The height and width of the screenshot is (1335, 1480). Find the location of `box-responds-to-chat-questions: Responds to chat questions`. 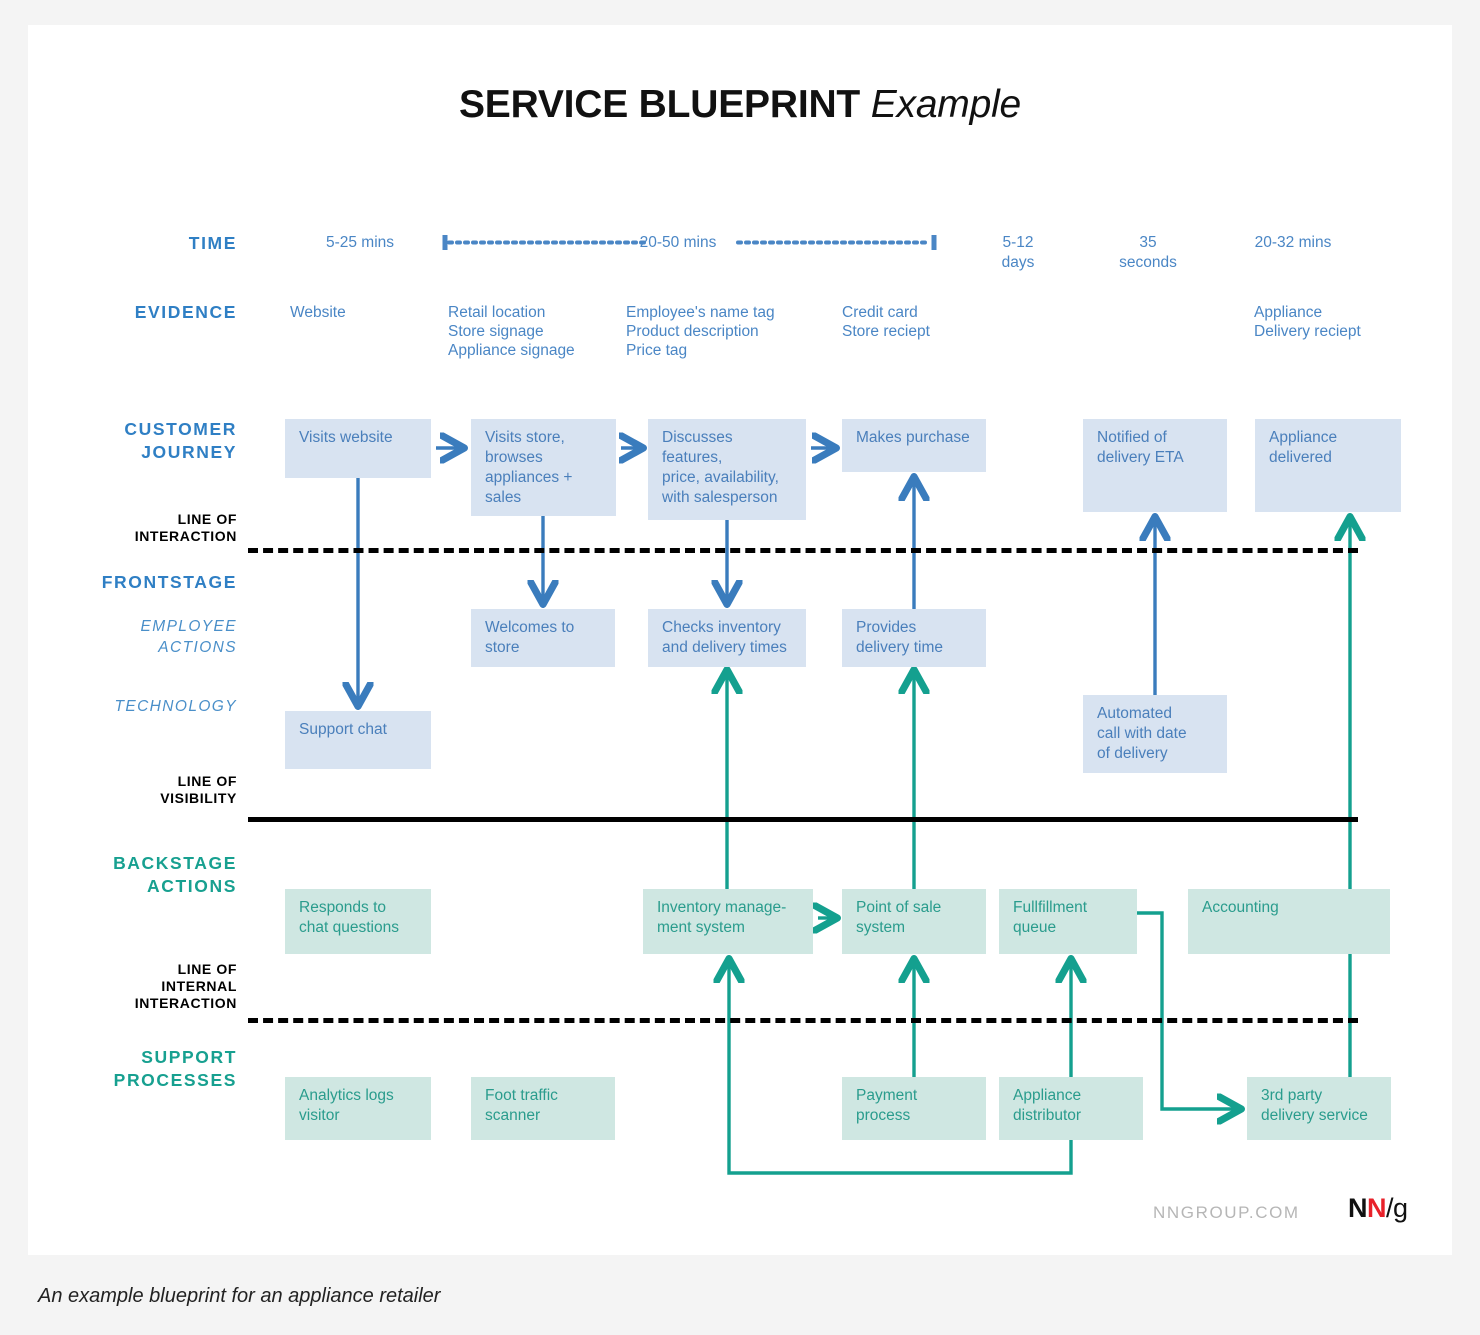

box-responds-to-chat-questions: Responds to chat questions is located at coordinates (358, 921).